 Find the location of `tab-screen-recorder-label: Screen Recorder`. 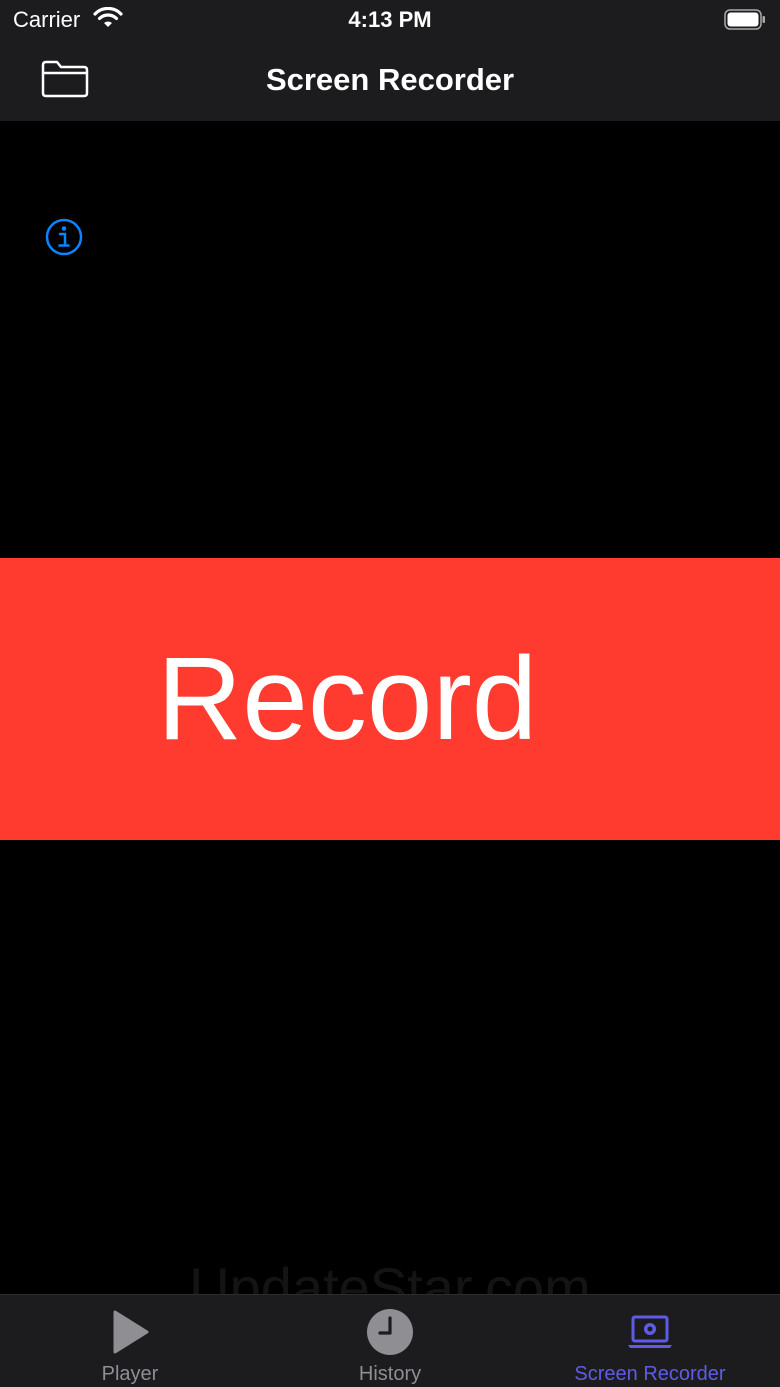

tab-screen-recorder-label: Screen Recorder is located at coordinates (650, 1374).